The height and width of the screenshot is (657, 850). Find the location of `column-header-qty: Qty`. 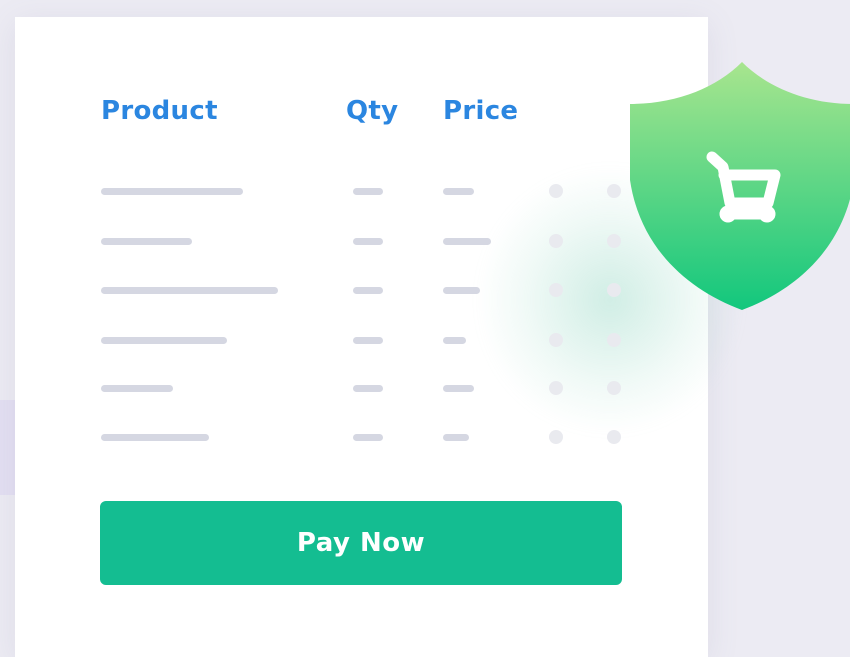

column-header-qty: Qty is located at coordinates (372, 111).